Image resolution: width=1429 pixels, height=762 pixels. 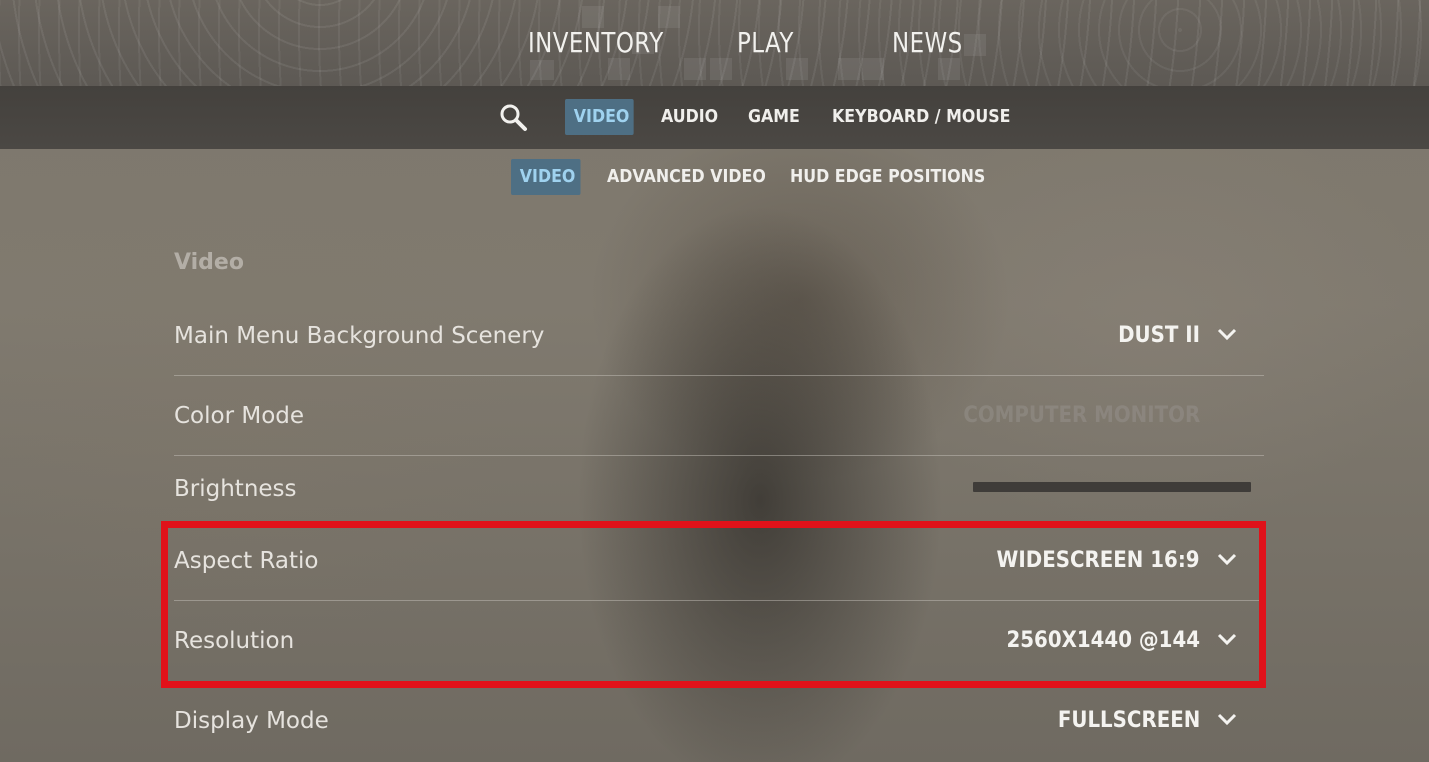 I want to click on tab-keyboard-mouse: KEYBOARD / MOUSE, so click(x=921, y=117).